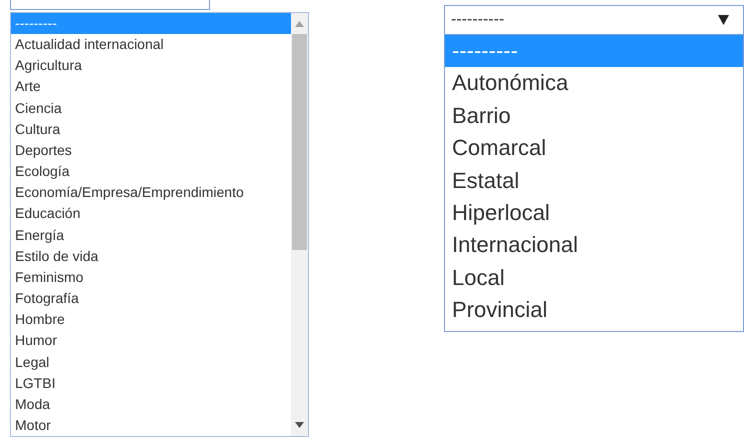  What do you see at coordinates (151, 235) in the screenshot?
I see `list-option: Energía` at bounding box center [151, 235].